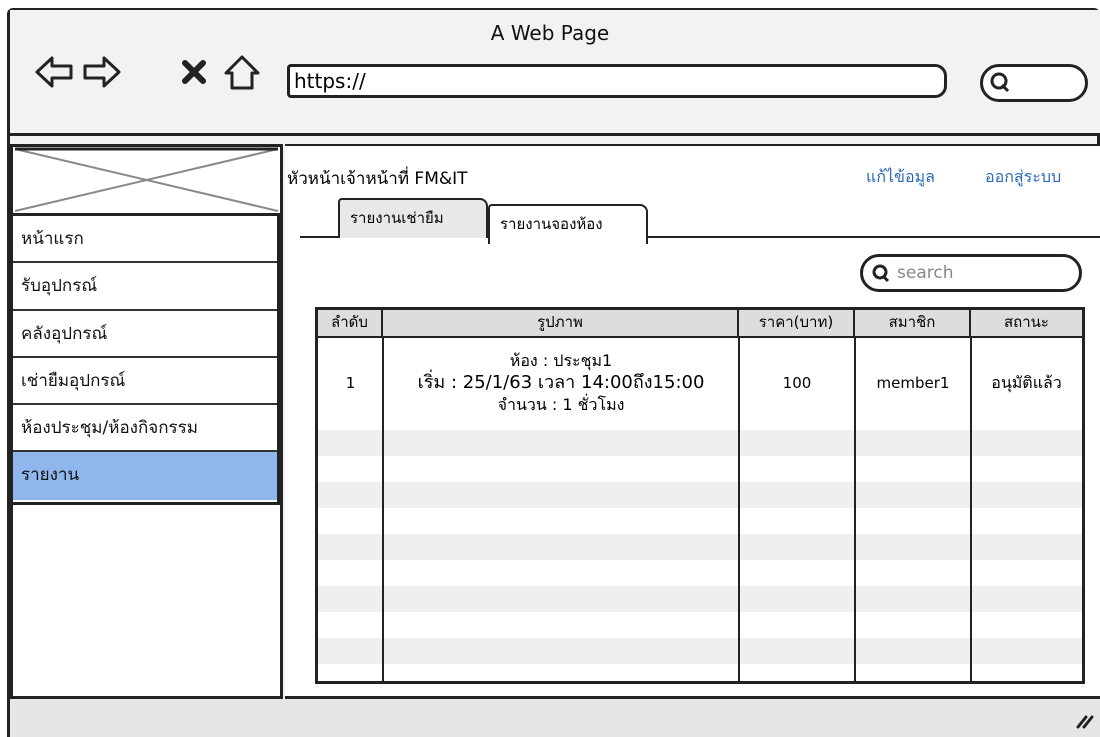 The image size is (1100, 737). I want to click on cell-member: member1, so click(913, 383).